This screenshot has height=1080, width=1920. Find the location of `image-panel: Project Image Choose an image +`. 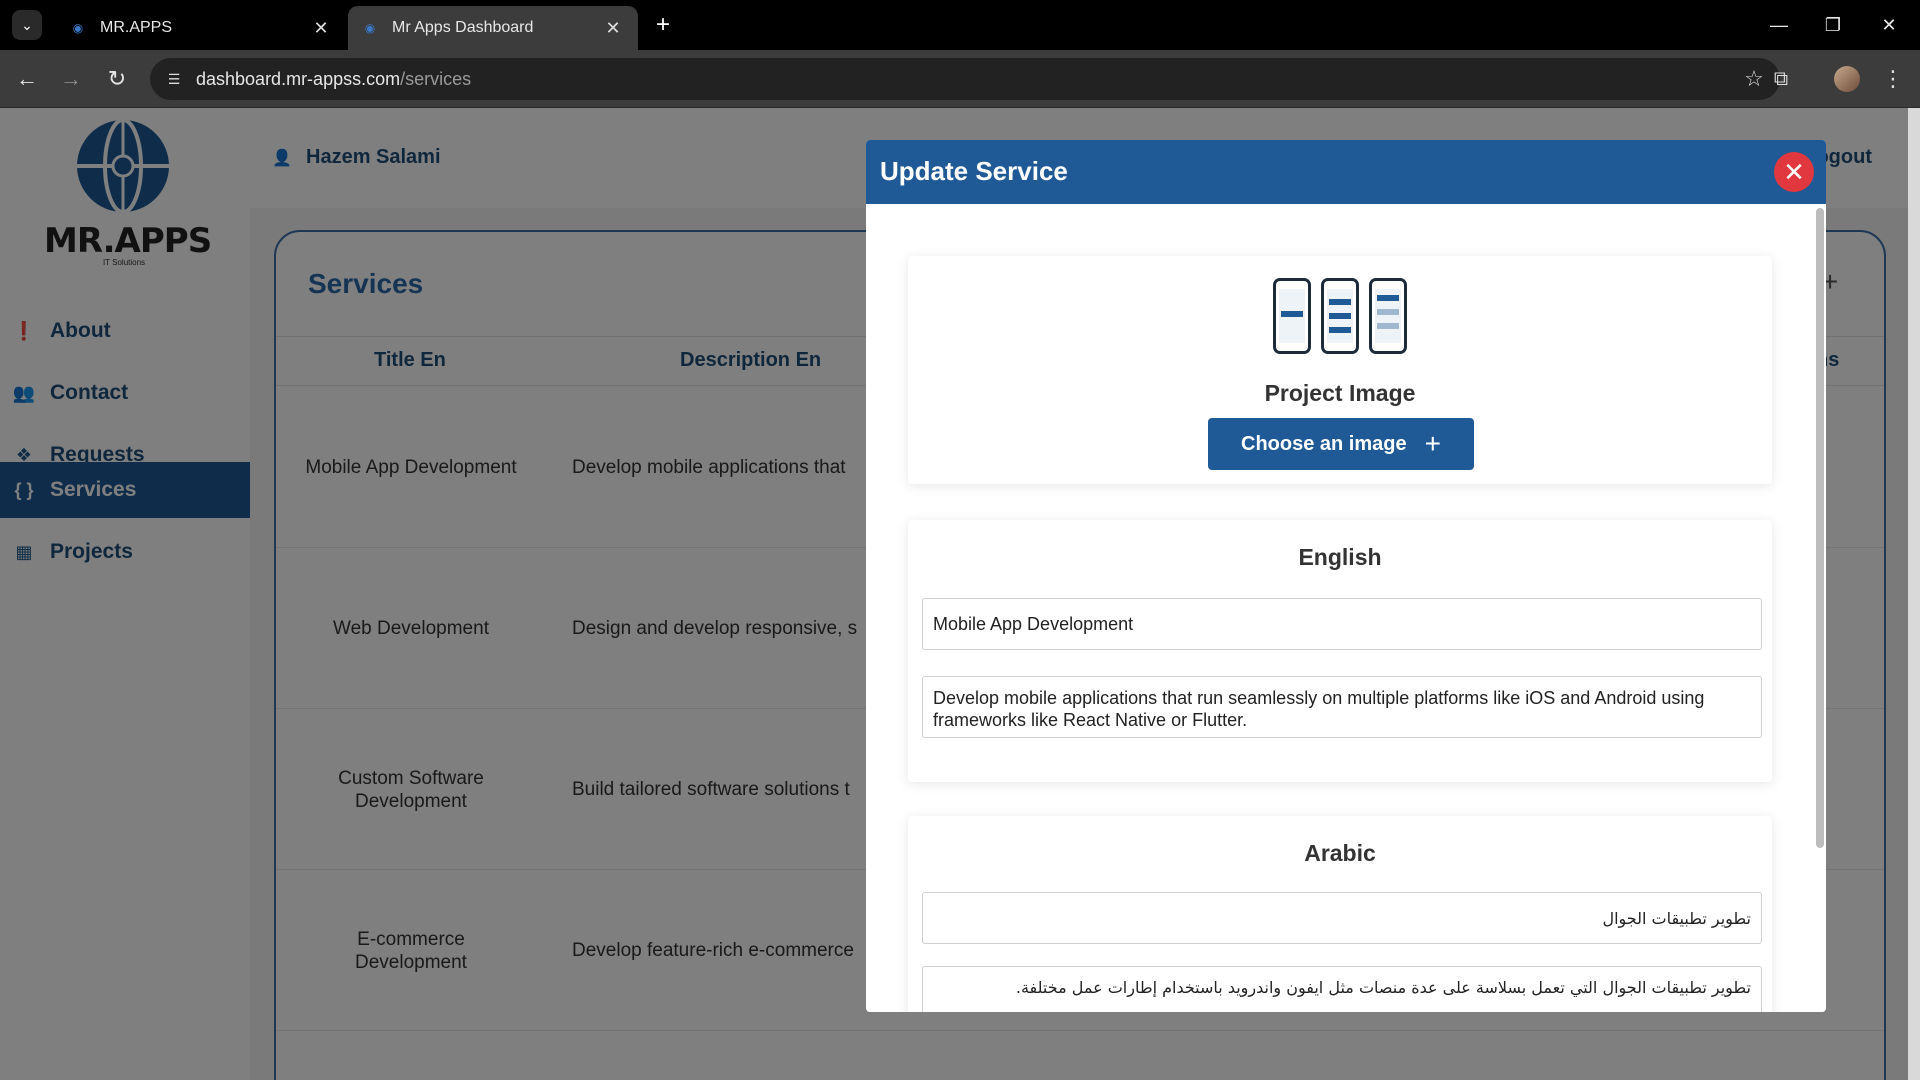

image-panel: Project Image Choose an image + is located at coordinates (1340, 370).